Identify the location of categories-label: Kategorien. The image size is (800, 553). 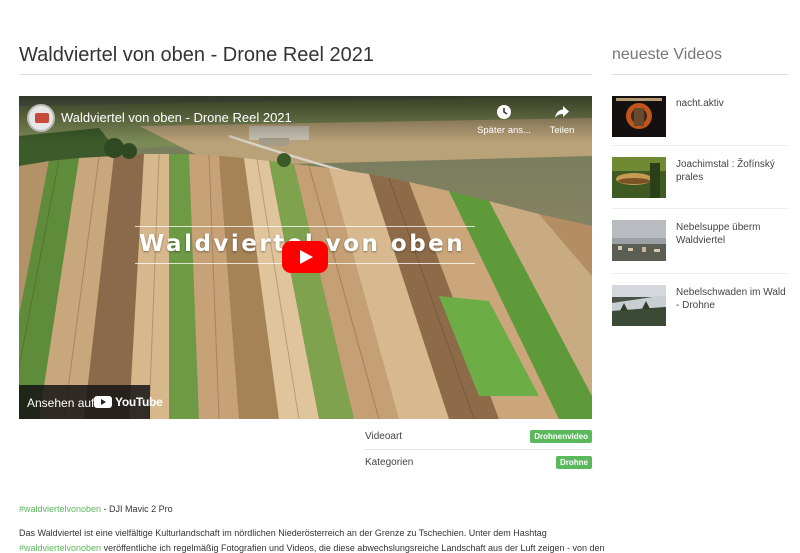
(389, 462).